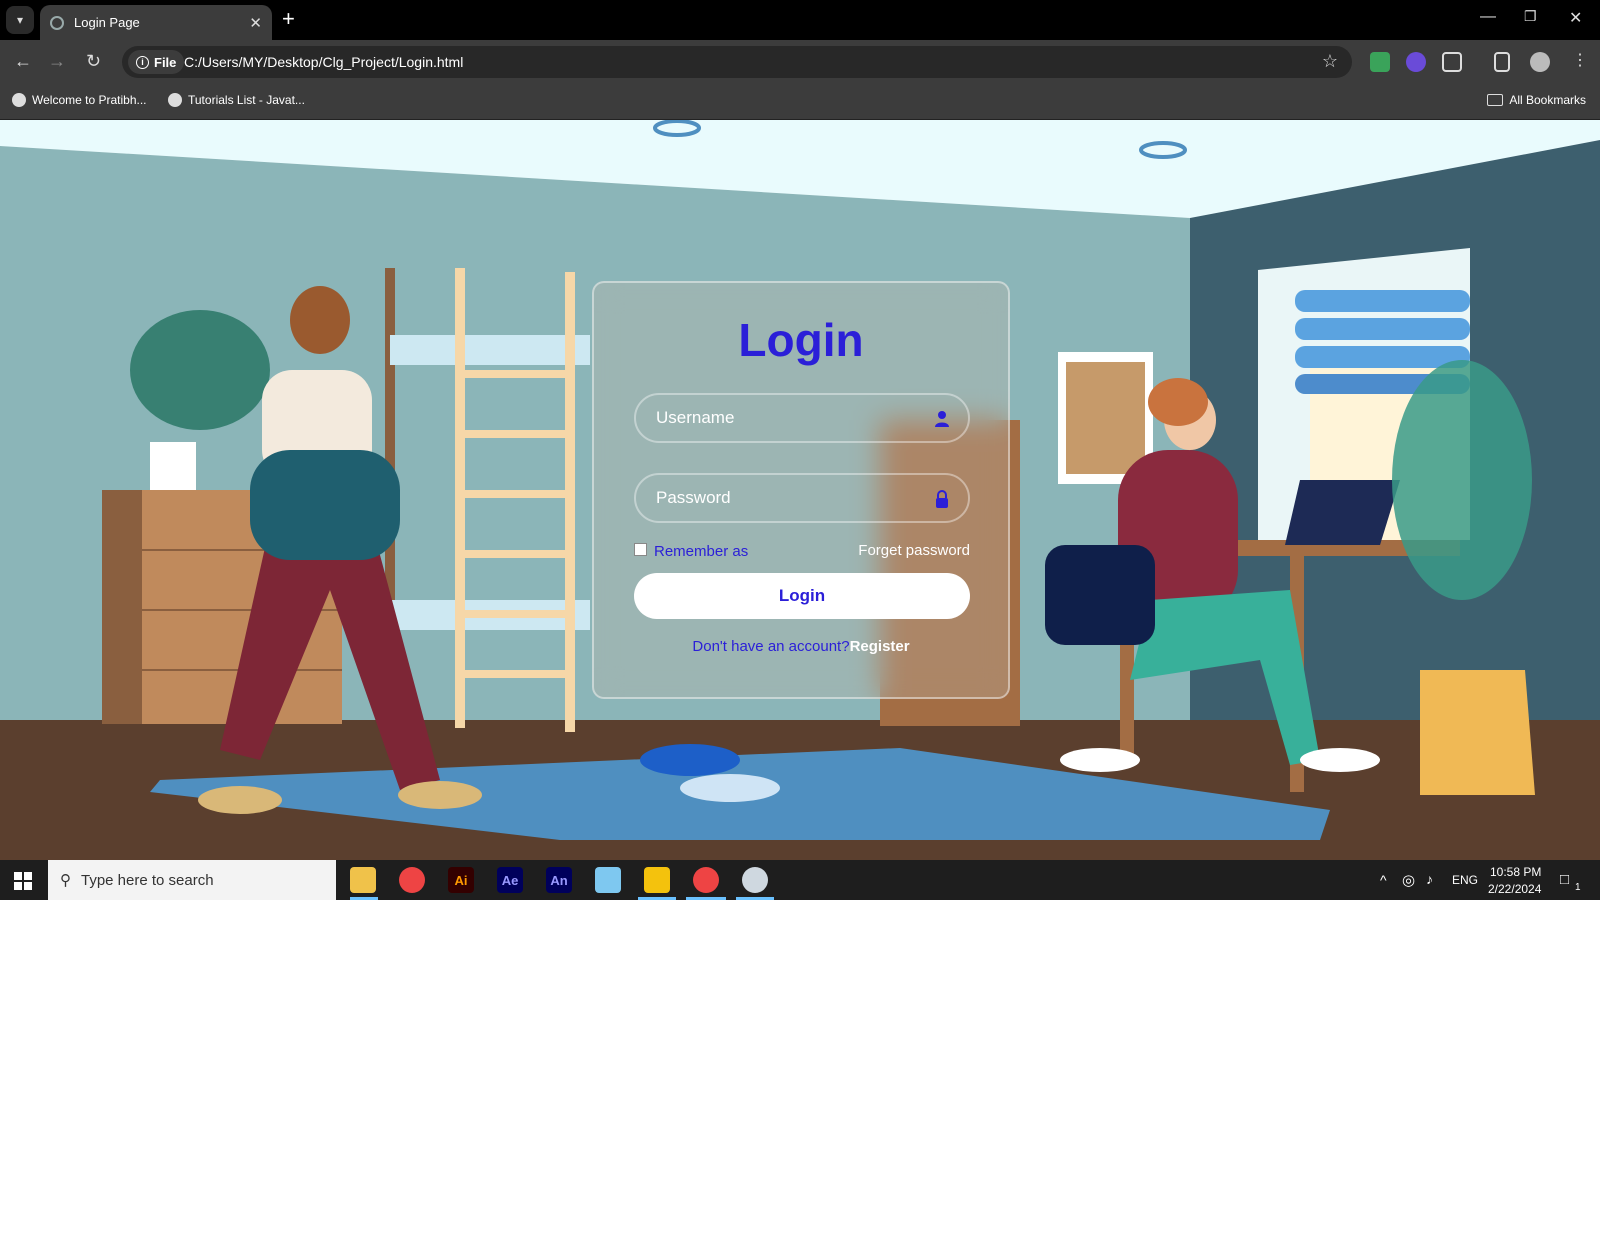  I want to click on minimize-icon: —, so click(1488, 17).